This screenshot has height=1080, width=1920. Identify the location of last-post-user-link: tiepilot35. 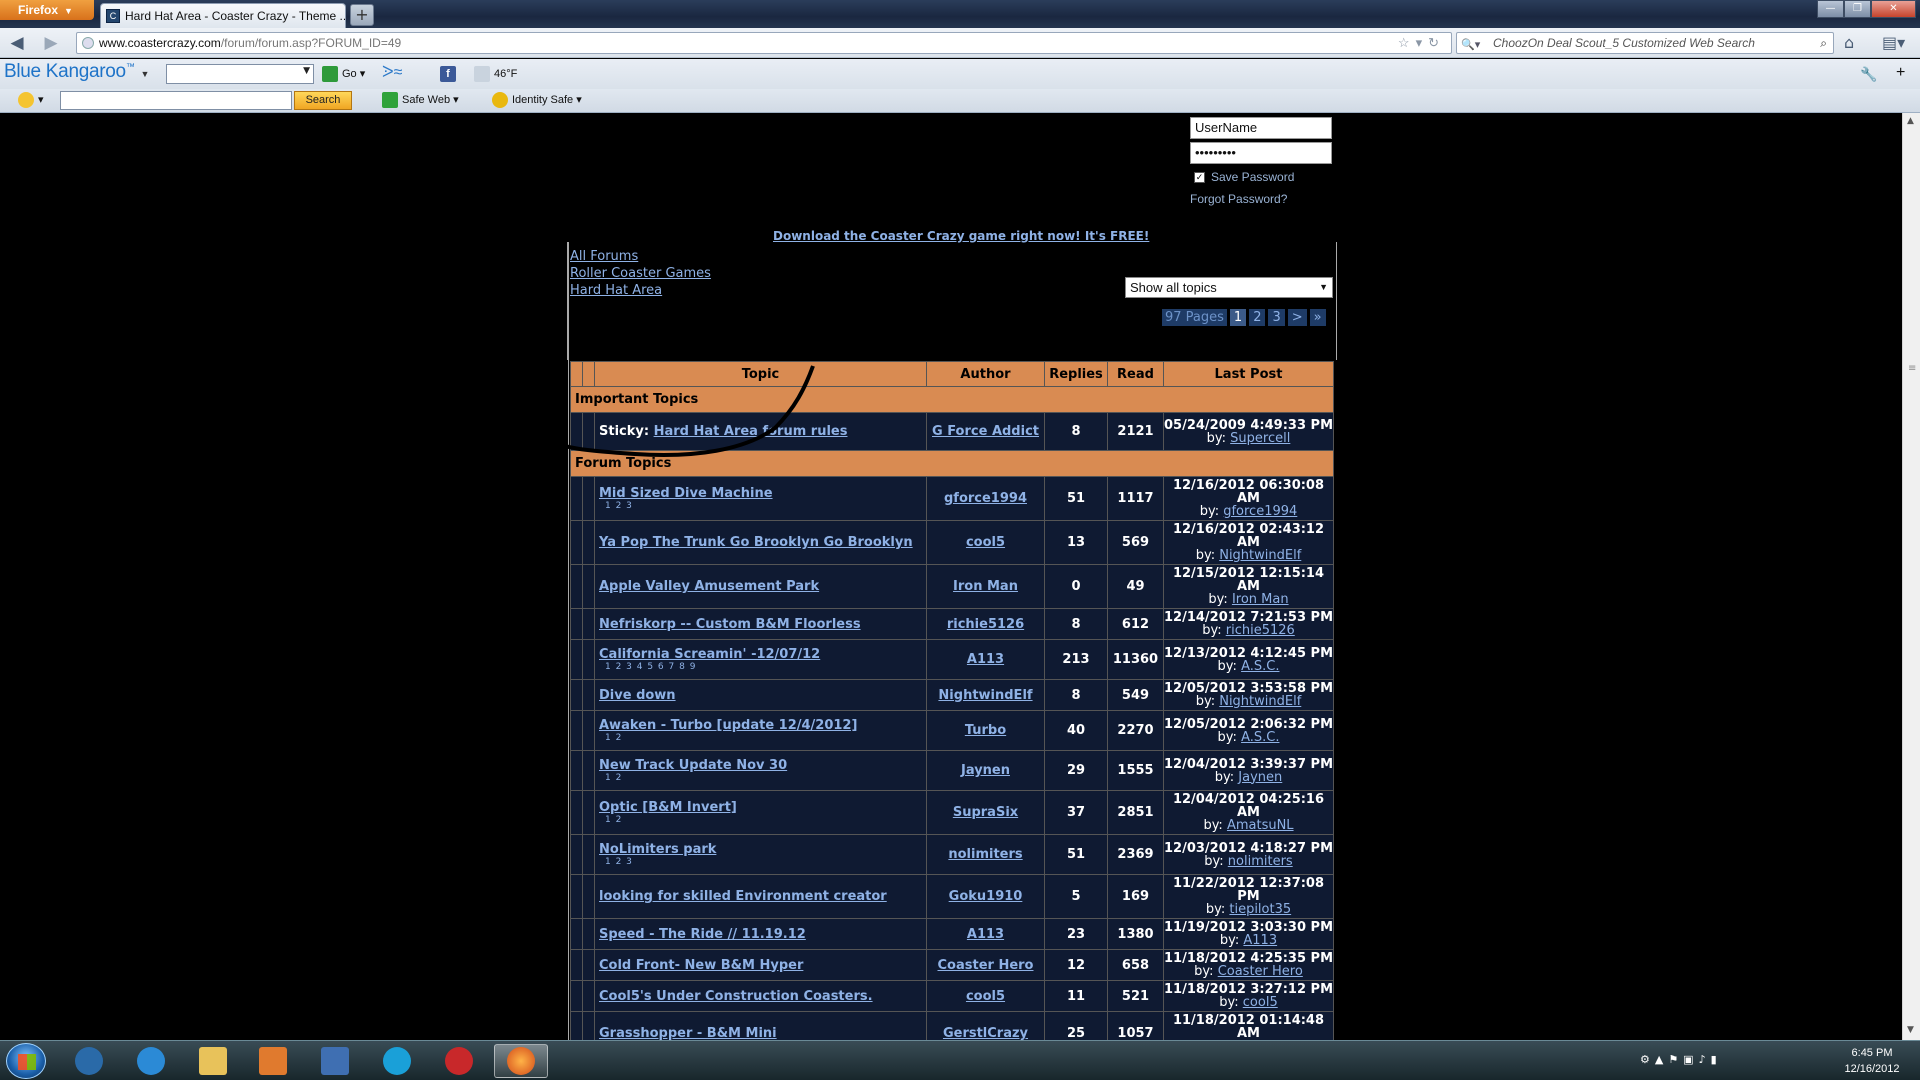
(1260, 909).